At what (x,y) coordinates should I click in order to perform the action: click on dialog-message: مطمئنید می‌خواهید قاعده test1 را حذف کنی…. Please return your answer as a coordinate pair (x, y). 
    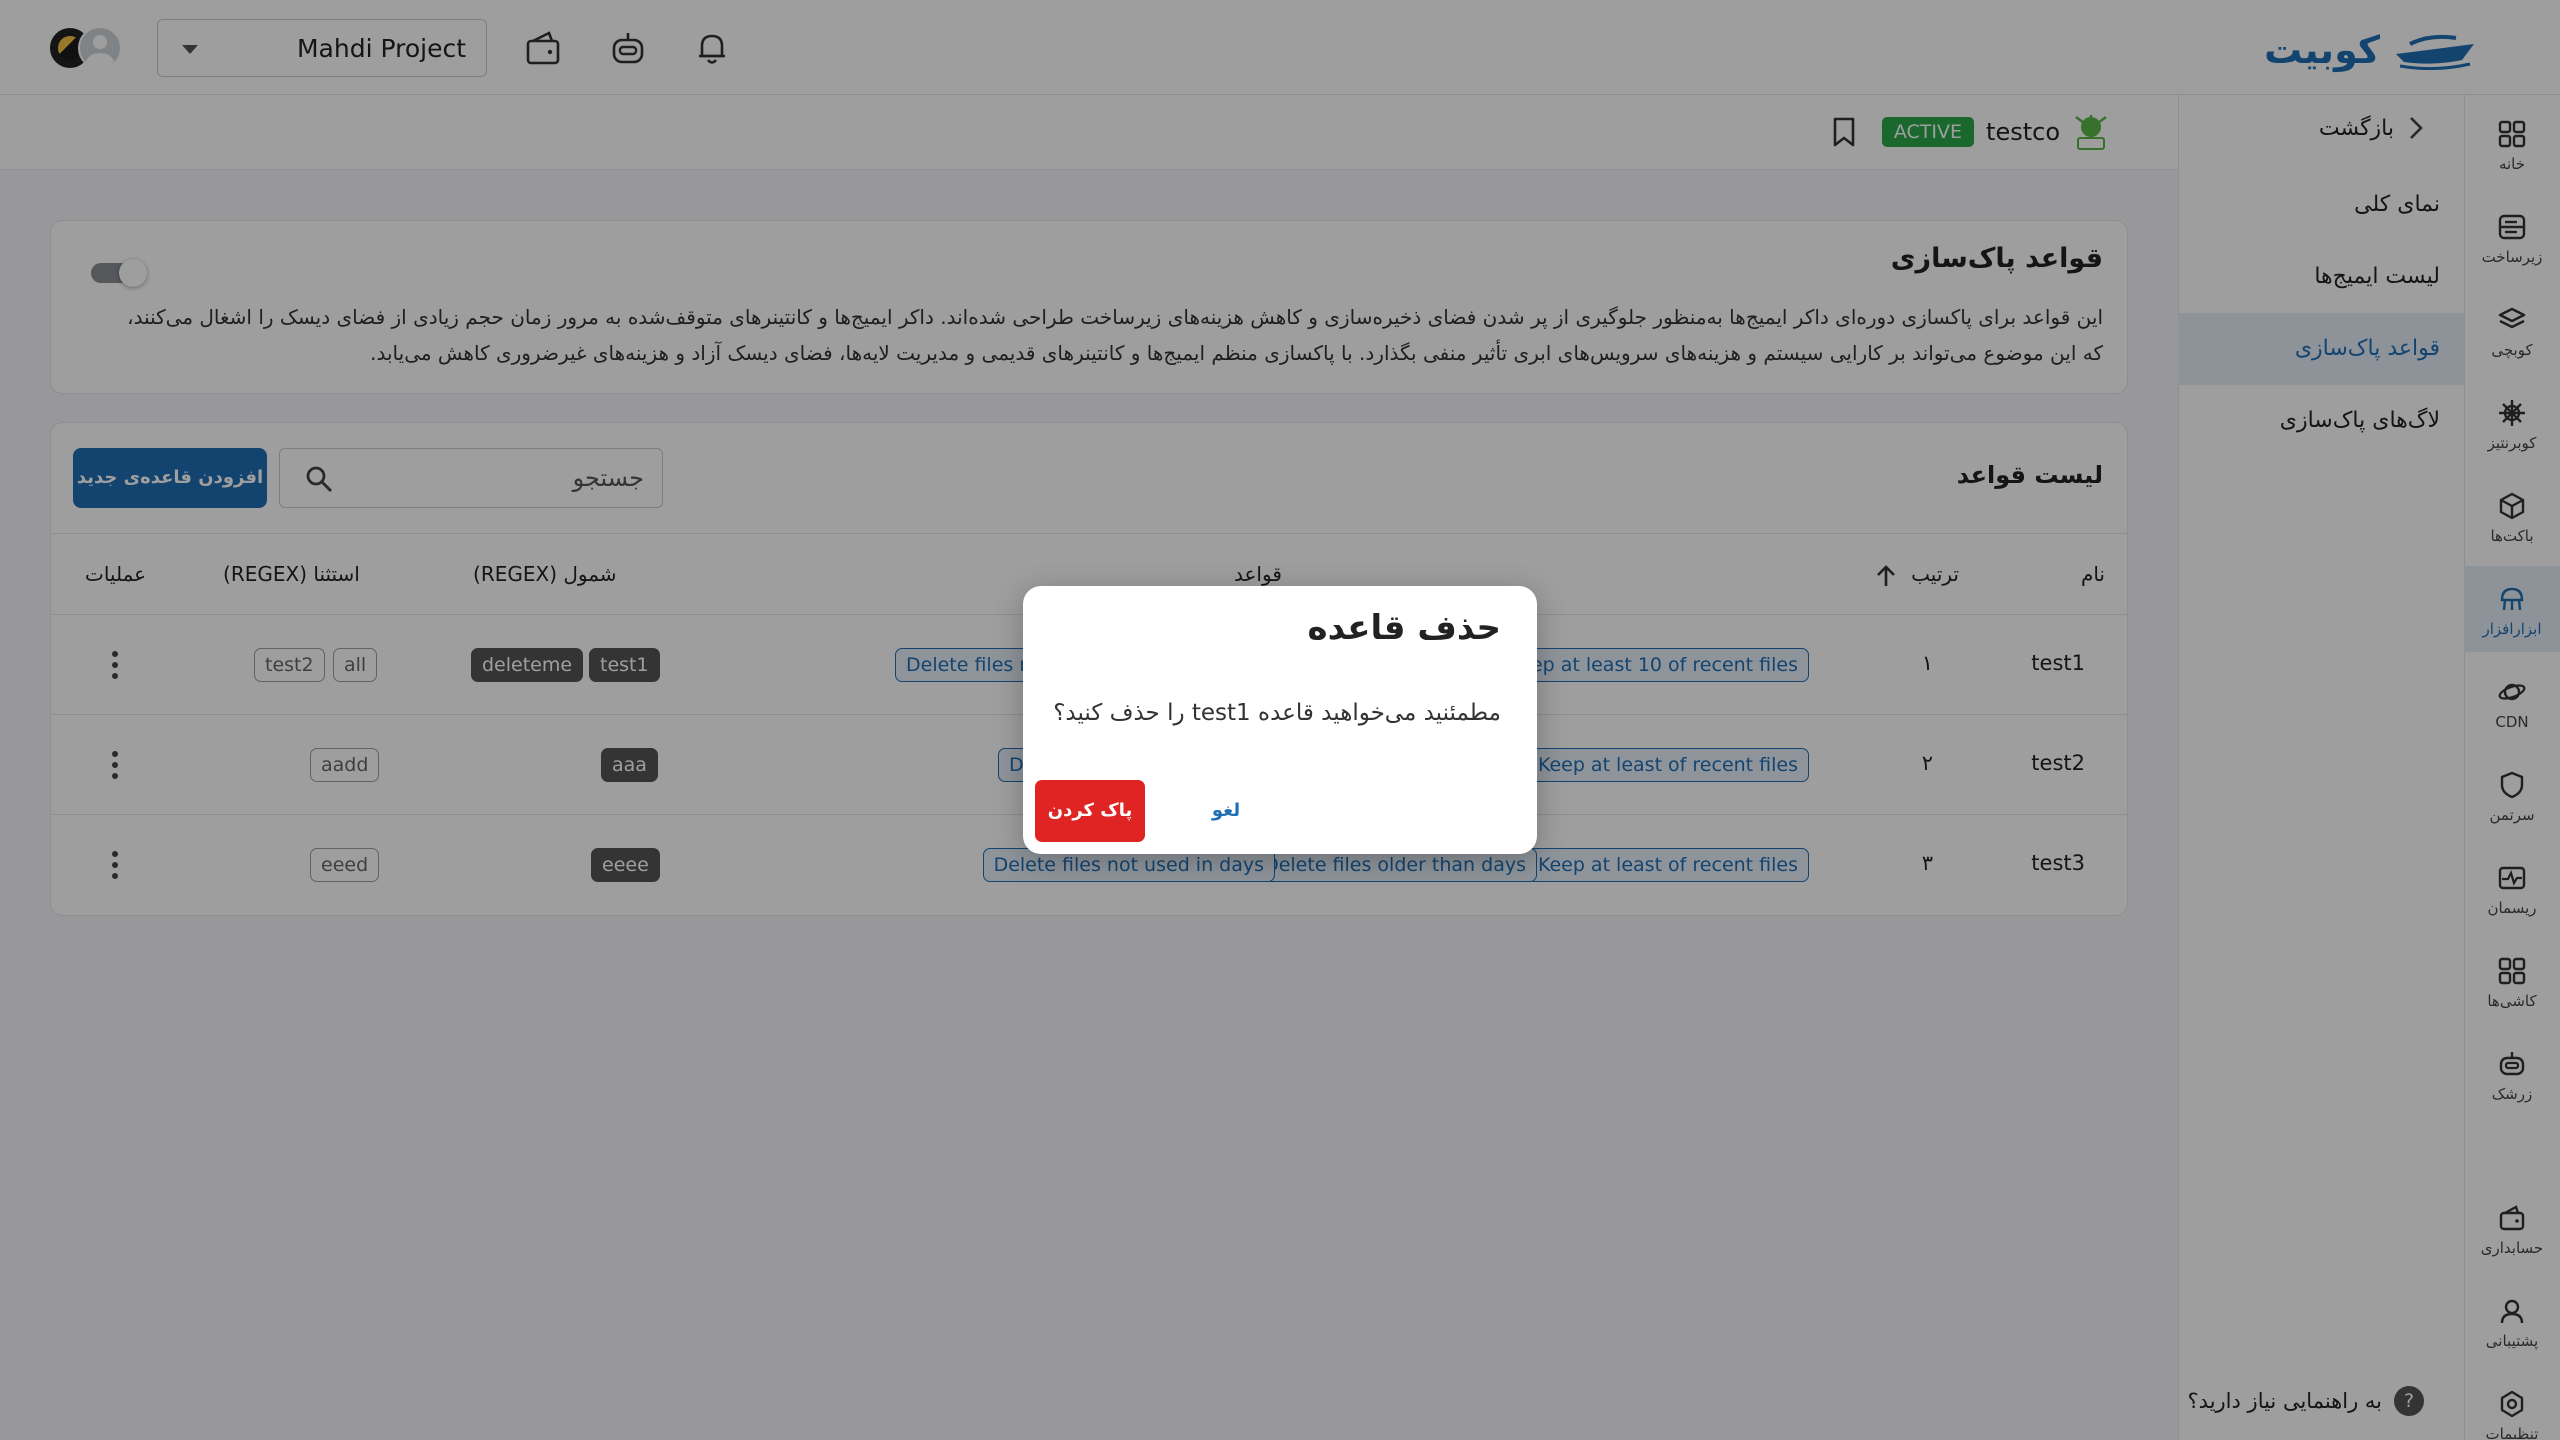
    Looking at the image, I should click on (1277, 713).